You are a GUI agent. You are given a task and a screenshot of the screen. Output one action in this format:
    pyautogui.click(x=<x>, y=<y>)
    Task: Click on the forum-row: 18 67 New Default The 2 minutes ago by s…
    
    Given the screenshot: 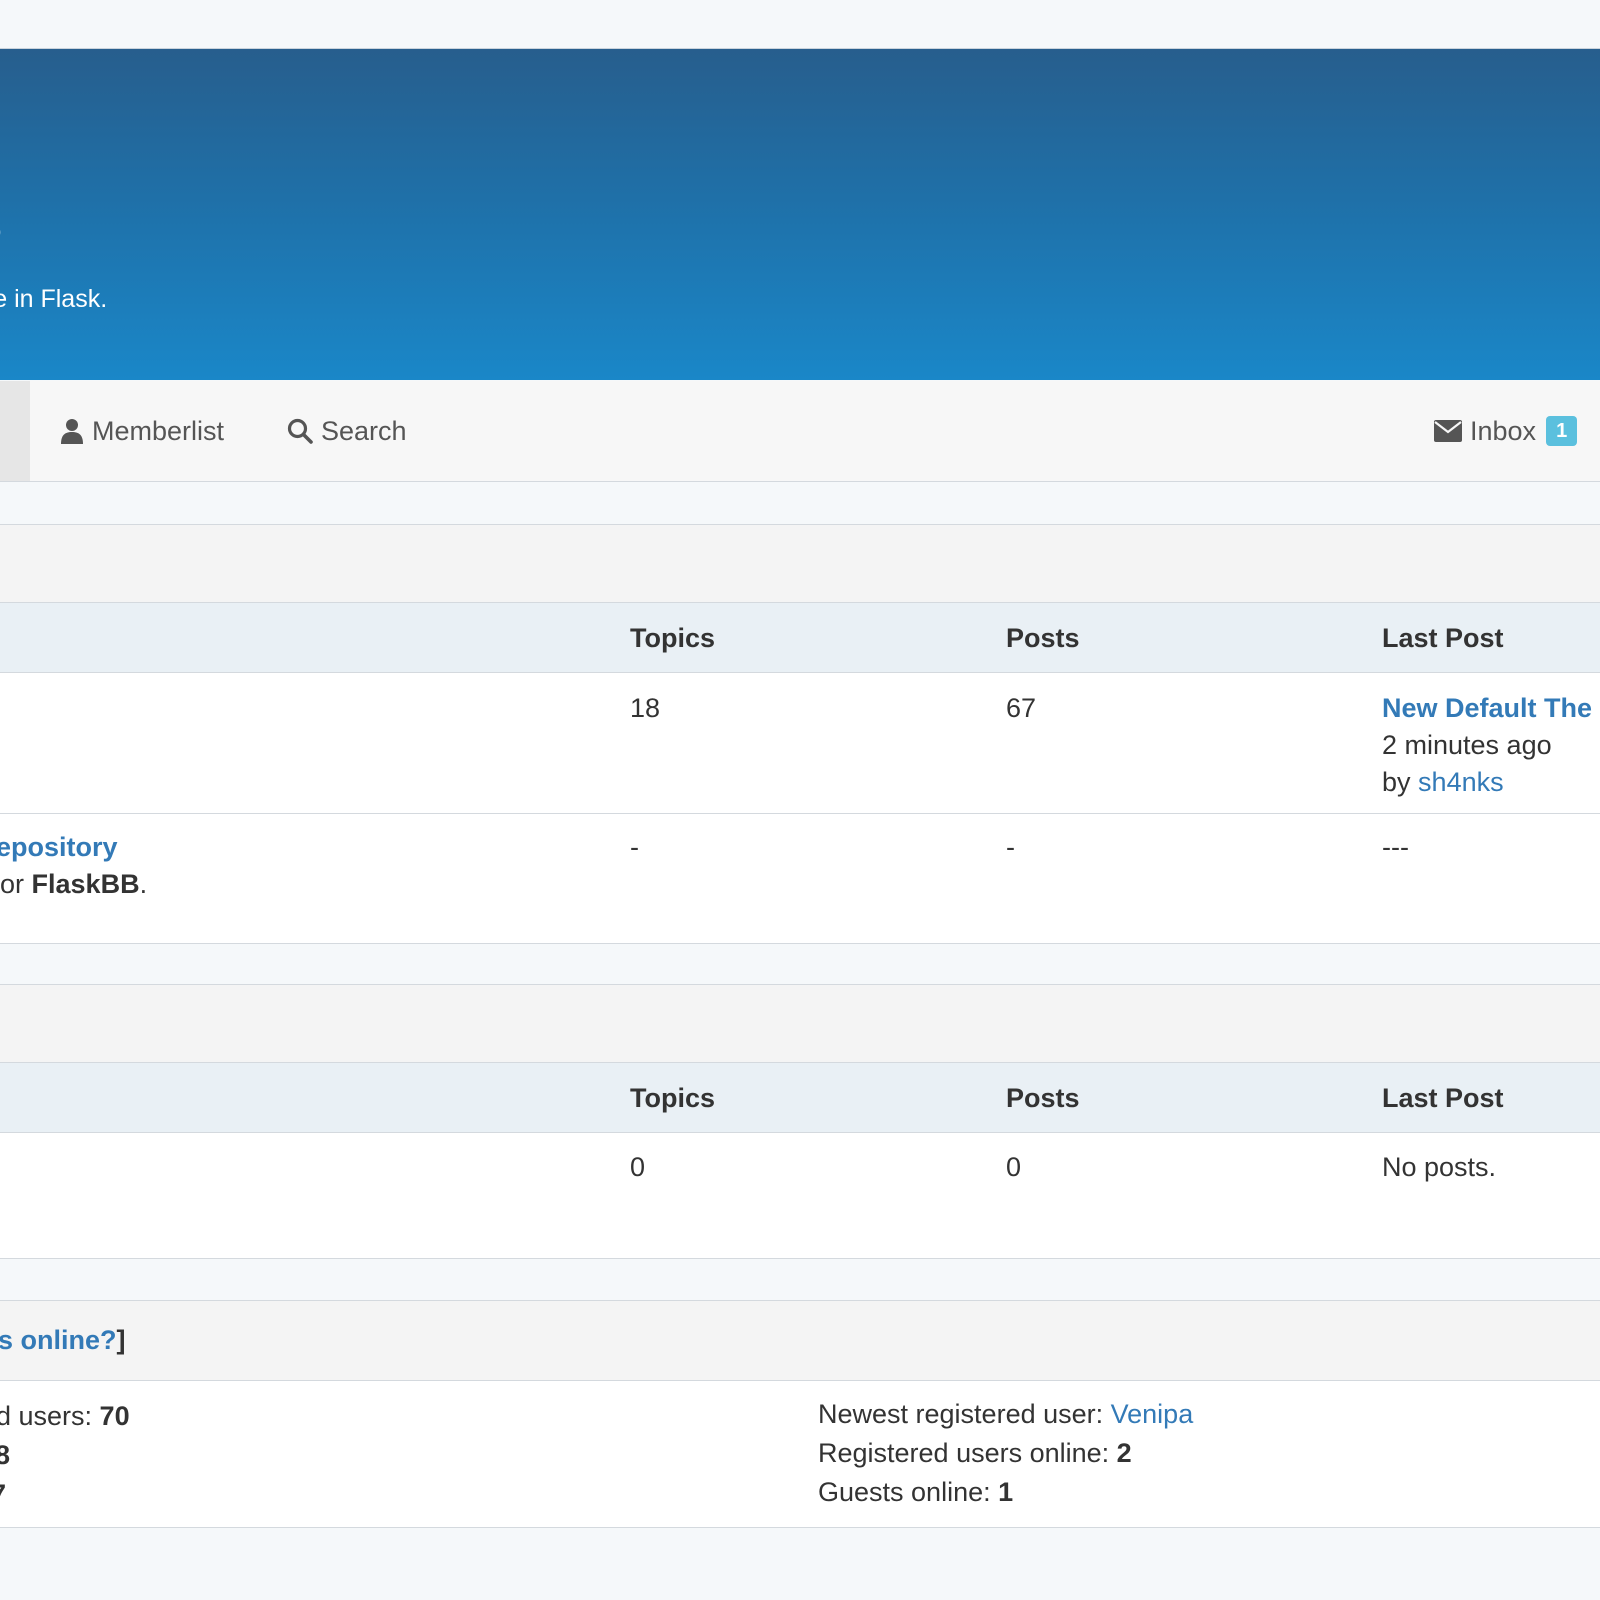 What is the action you would take?
    pyautogui.click(x=800, y=743)
    